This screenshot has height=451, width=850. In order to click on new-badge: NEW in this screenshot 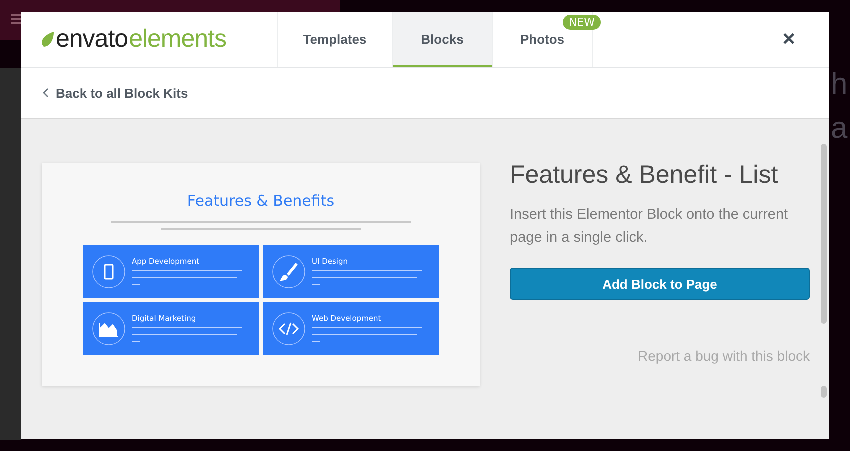, I will do `click(582, 22)`.